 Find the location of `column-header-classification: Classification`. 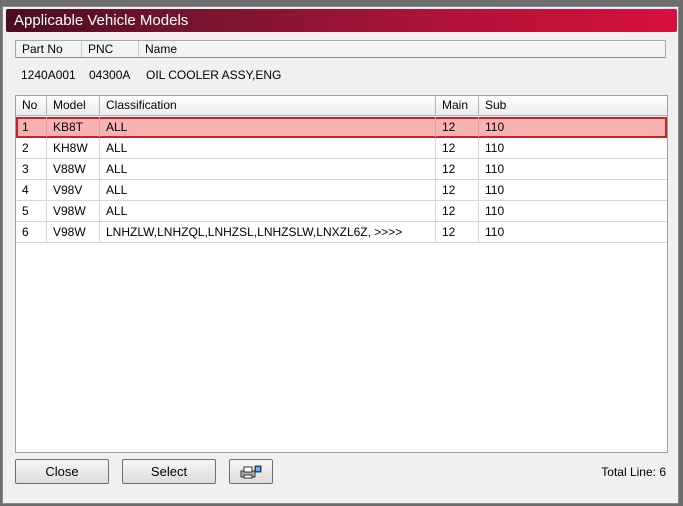

column-header-classification: Classification is located at coordinates (268, 105).